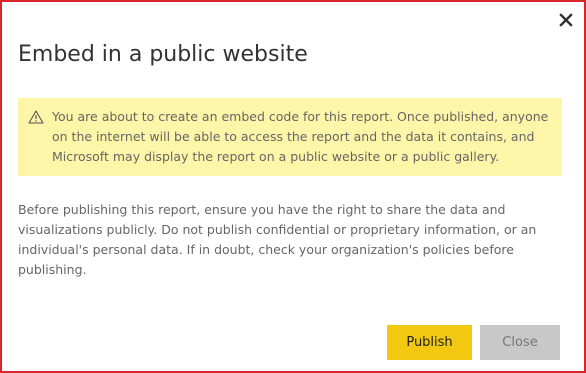  I want to click on publish-button: Publish, so click(429, 342).